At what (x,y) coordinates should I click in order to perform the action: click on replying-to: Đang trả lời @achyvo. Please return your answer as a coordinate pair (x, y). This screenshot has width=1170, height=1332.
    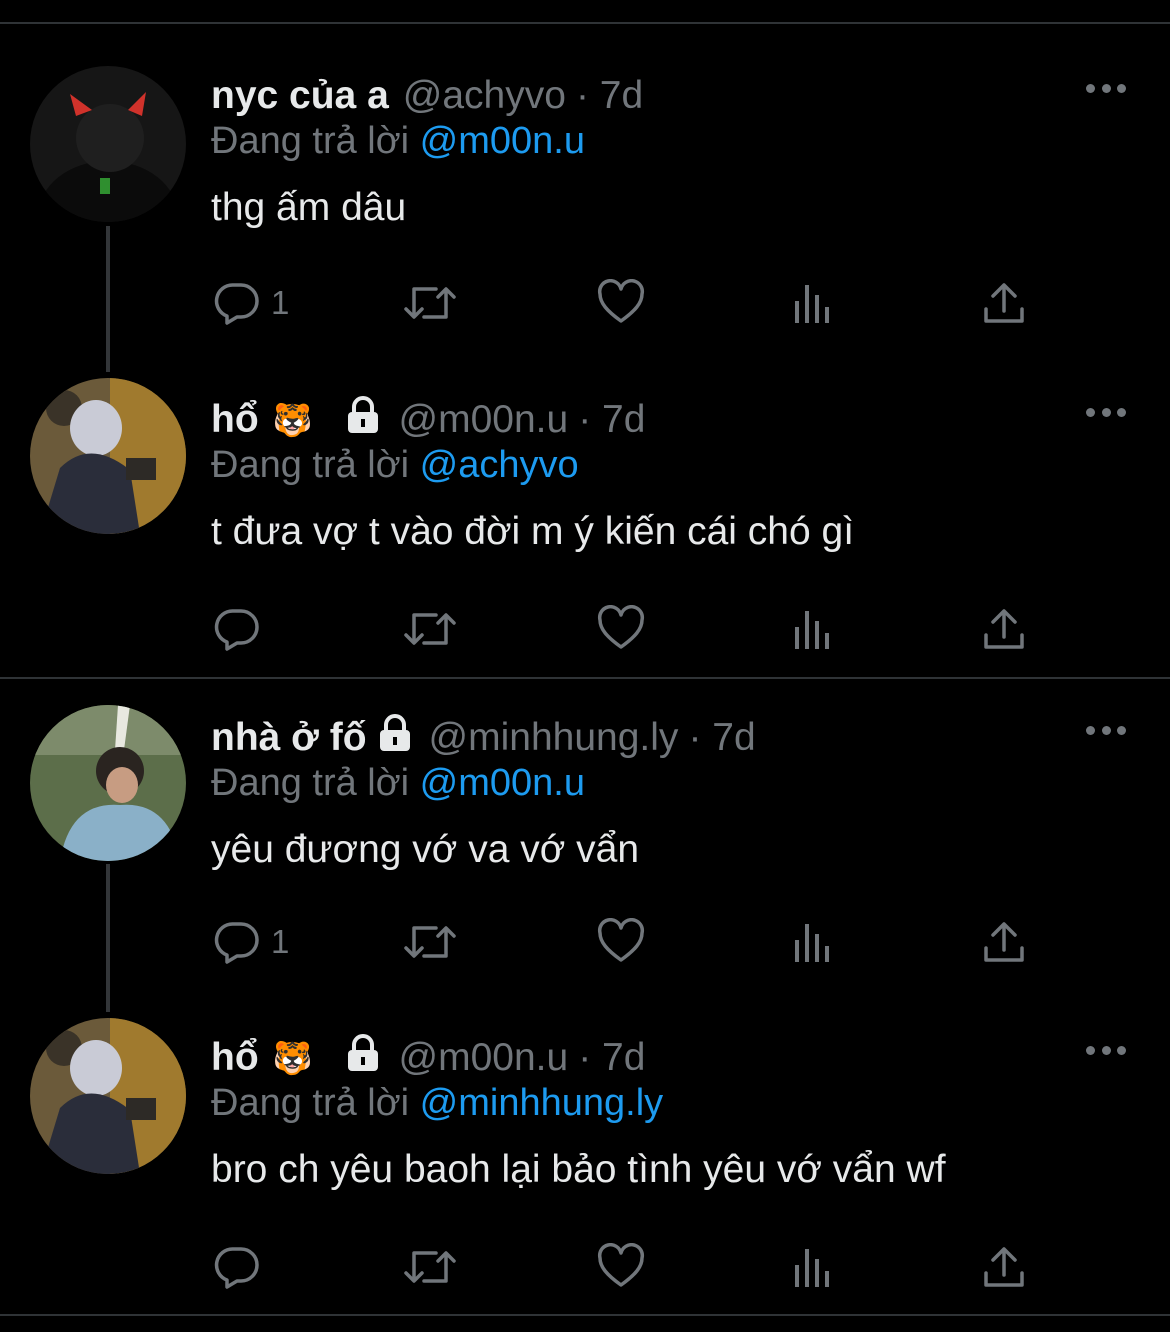
    Looking at the image, I should click on (395, 465).